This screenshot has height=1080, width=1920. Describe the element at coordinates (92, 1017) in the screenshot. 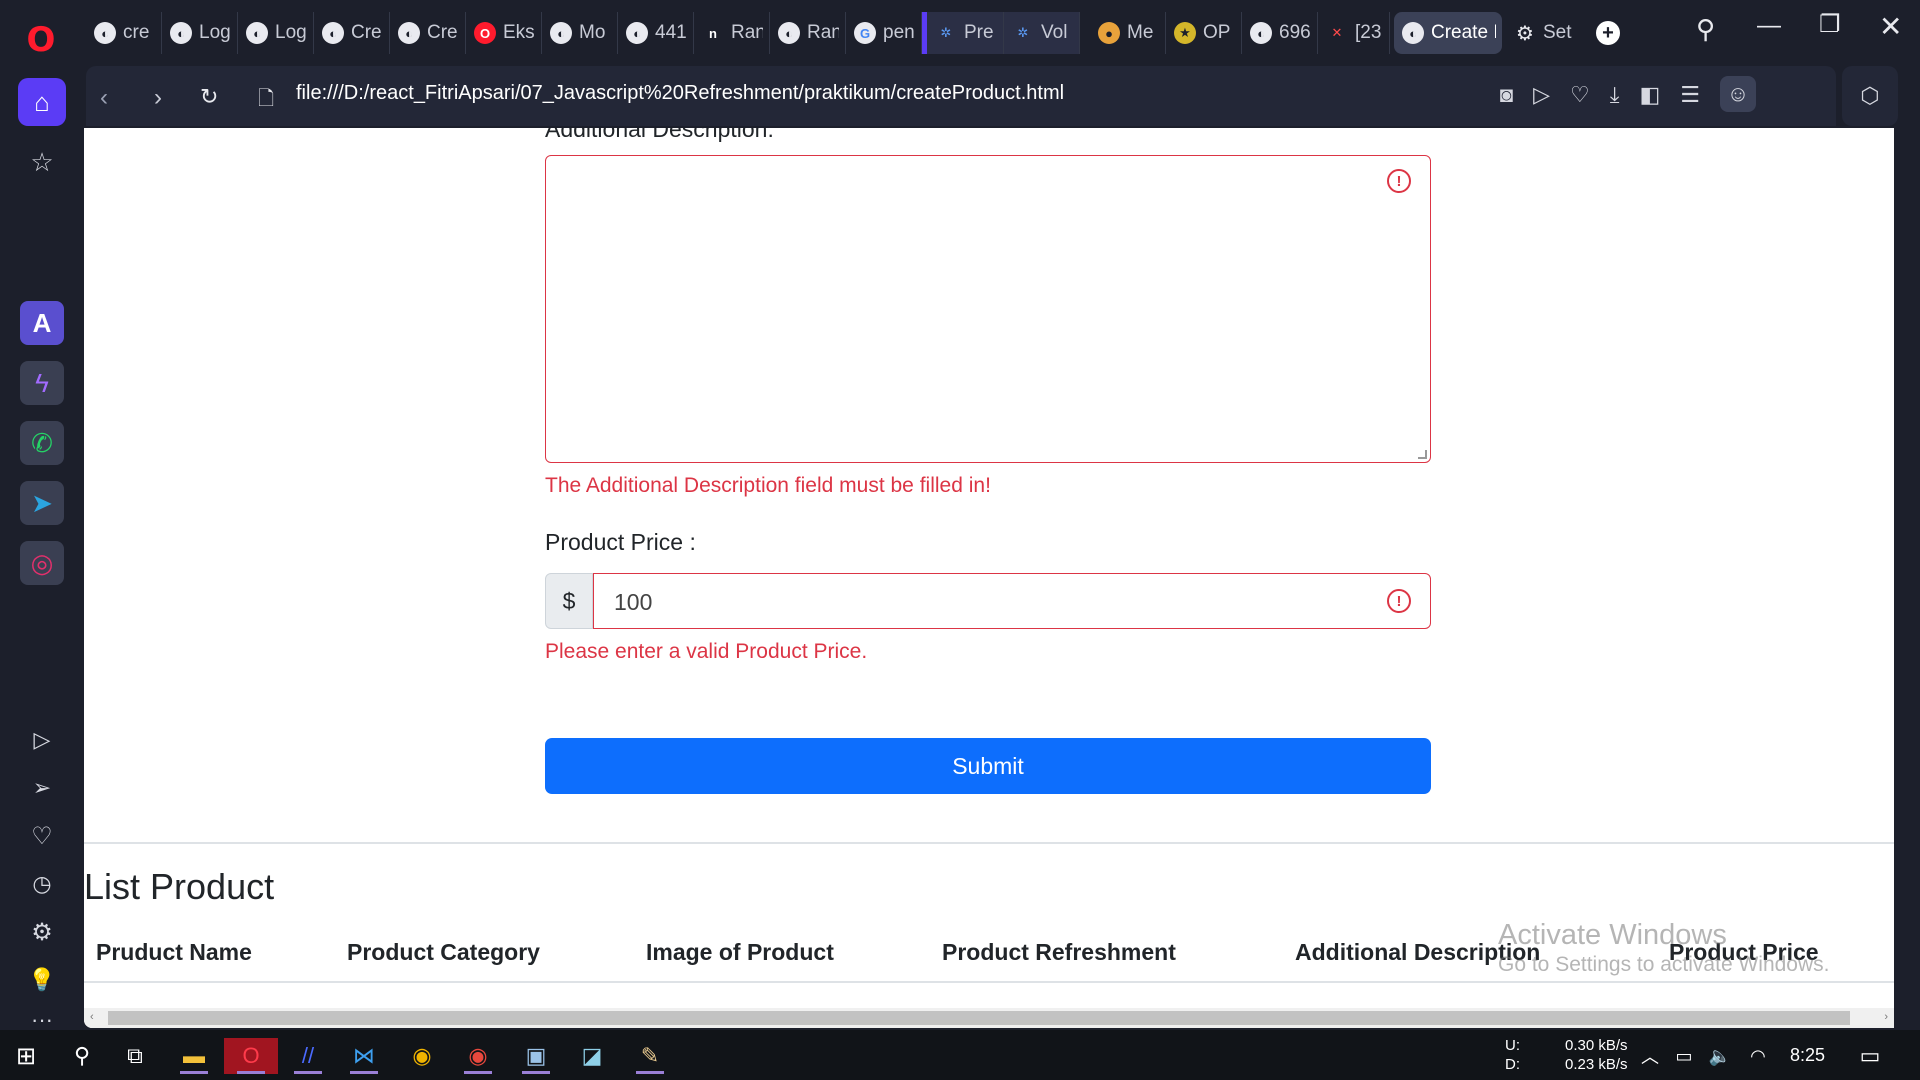

I see `scroll-left-icon: ‹` at that location.